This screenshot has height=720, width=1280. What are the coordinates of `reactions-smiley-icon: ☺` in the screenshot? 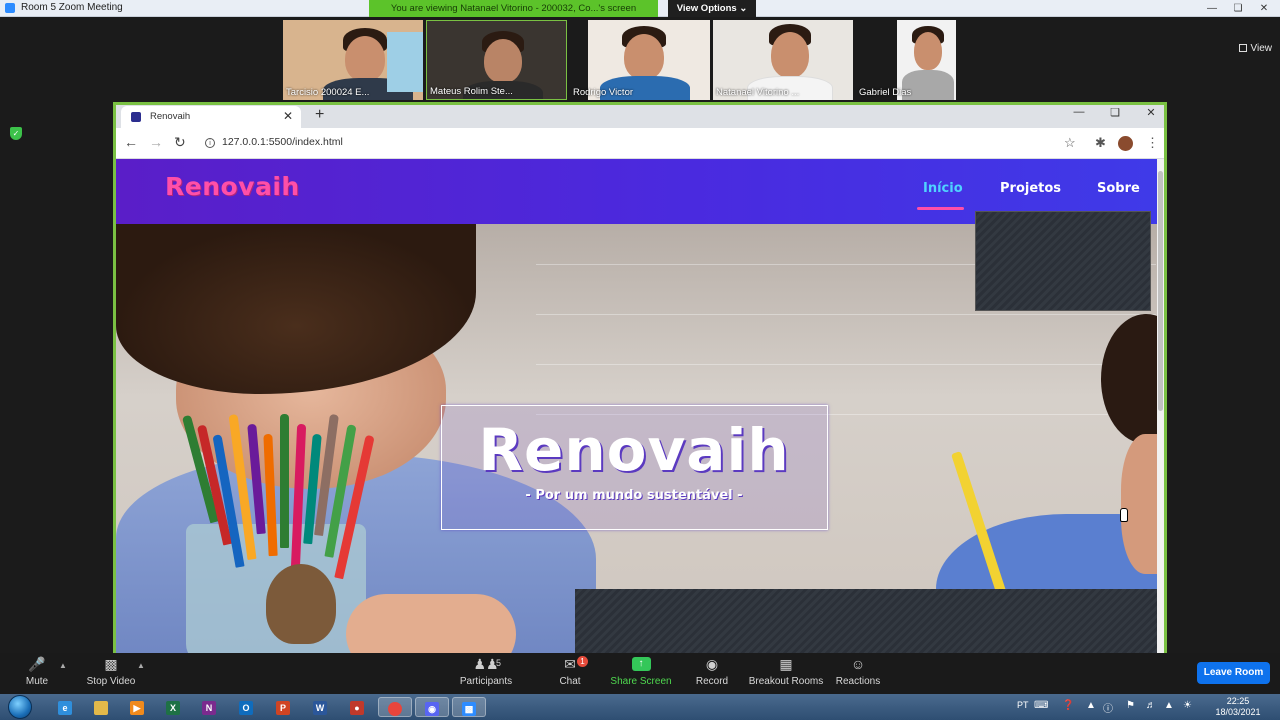 It's located at (858, 664).